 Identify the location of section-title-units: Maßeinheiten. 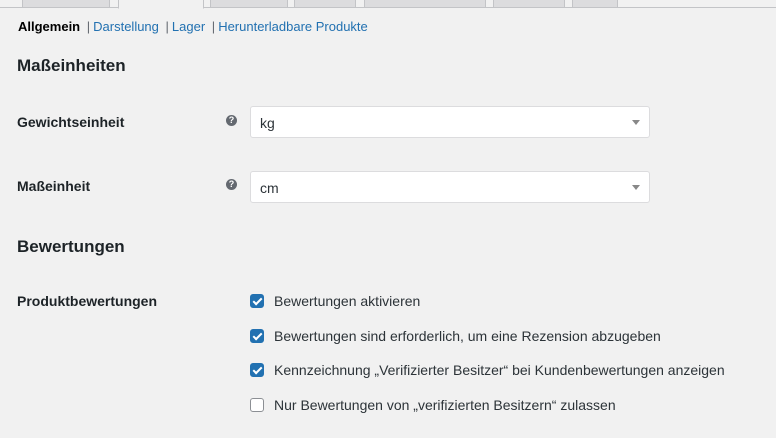
(71, 65).